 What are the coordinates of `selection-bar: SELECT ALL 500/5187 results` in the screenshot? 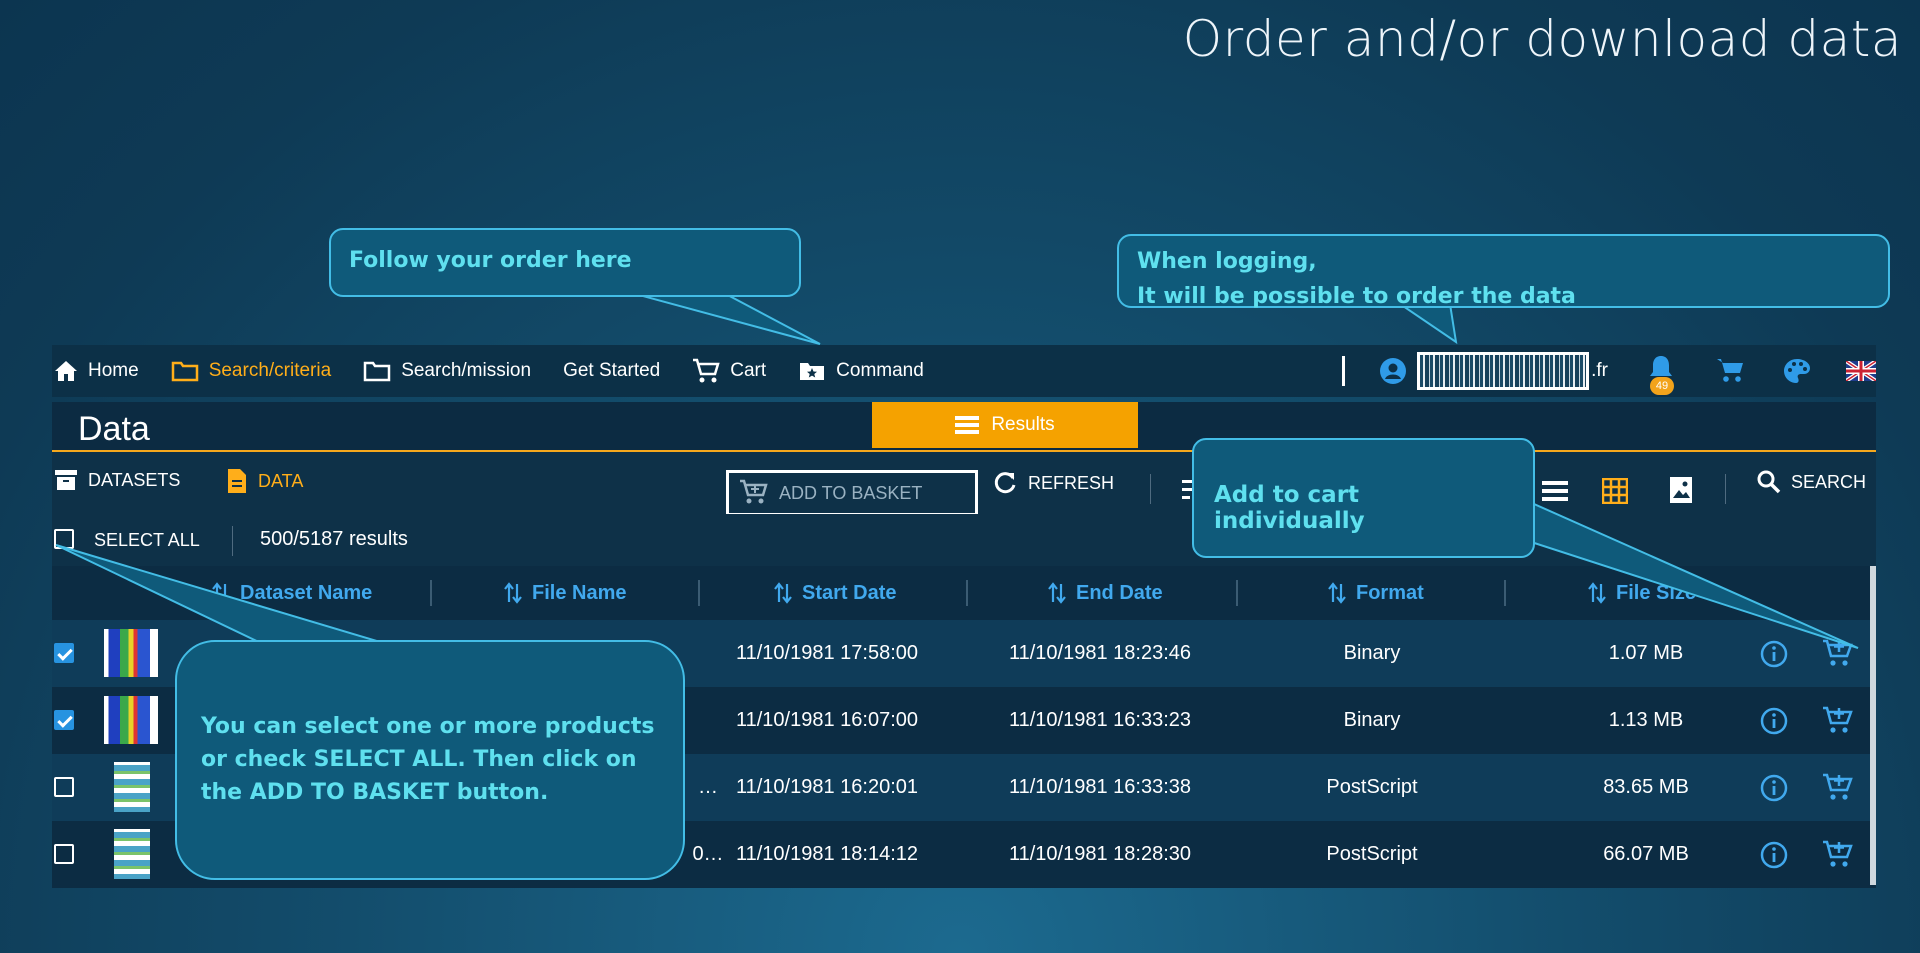 It's located at (964, 540).